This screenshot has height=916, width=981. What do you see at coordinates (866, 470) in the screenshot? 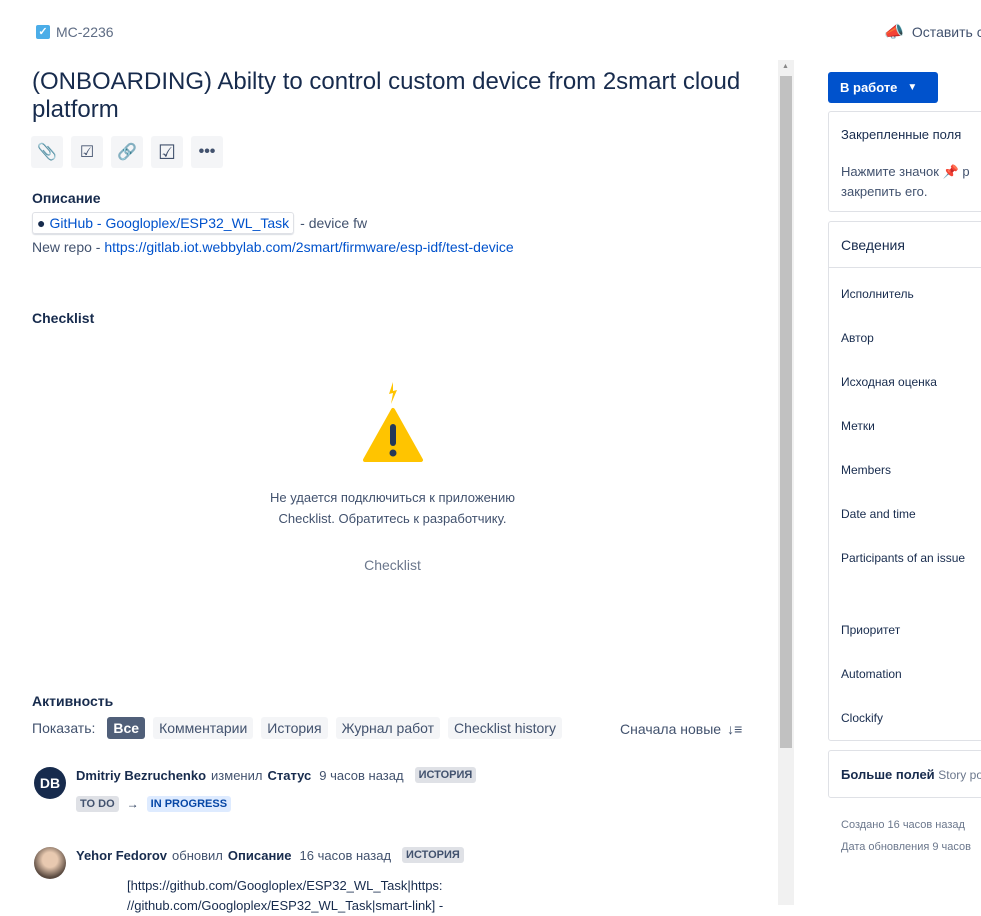
I see `field-members: Members` at bounding box center [866, 470].